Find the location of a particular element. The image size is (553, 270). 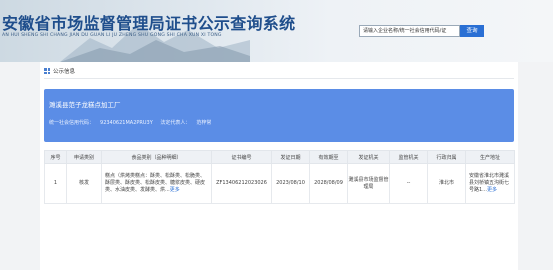

cell-address: 安徽省淮北市濉溪县刘桥镇五沟街七号路1...更多 is located at coordinates (490, 183).